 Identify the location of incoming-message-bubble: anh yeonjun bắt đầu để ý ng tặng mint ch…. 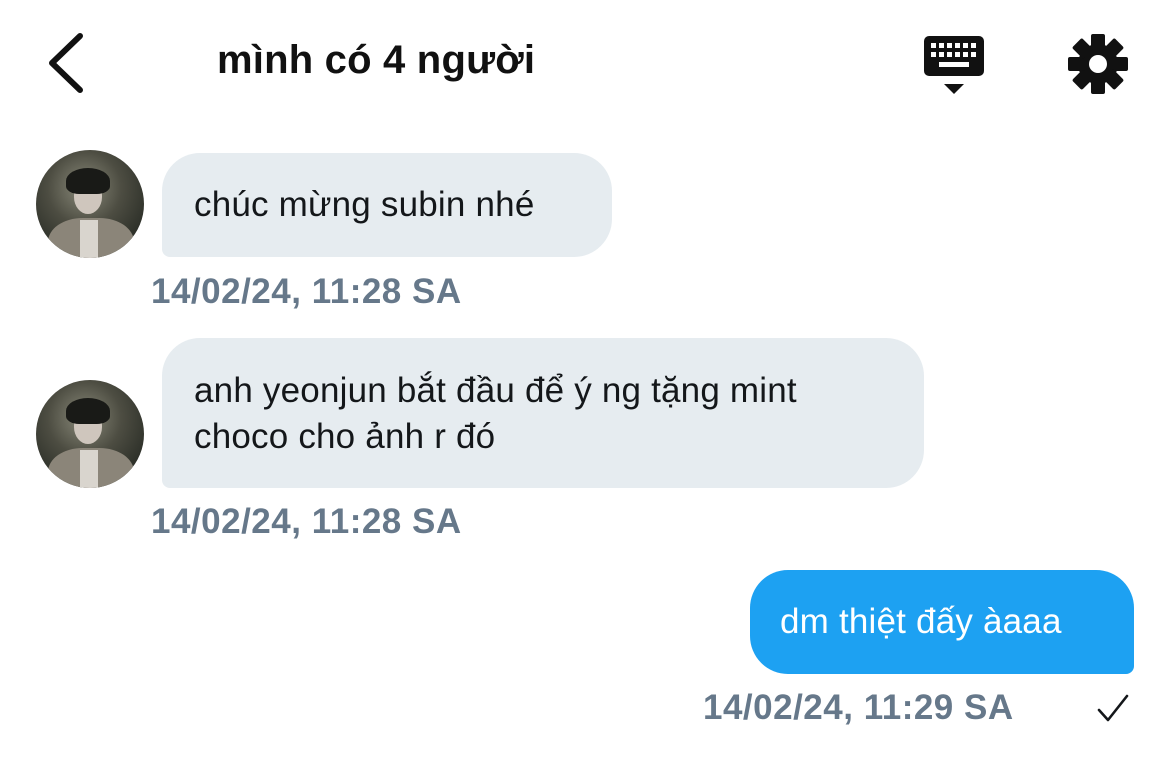
(543, 413).